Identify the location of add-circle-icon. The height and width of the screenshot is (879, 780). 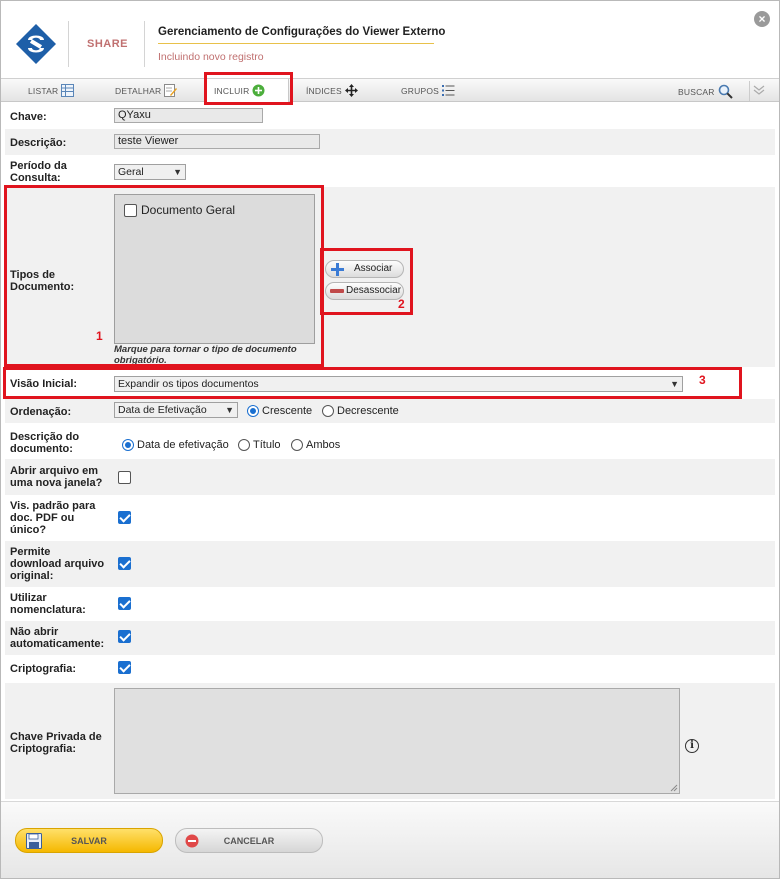
(258, 90).